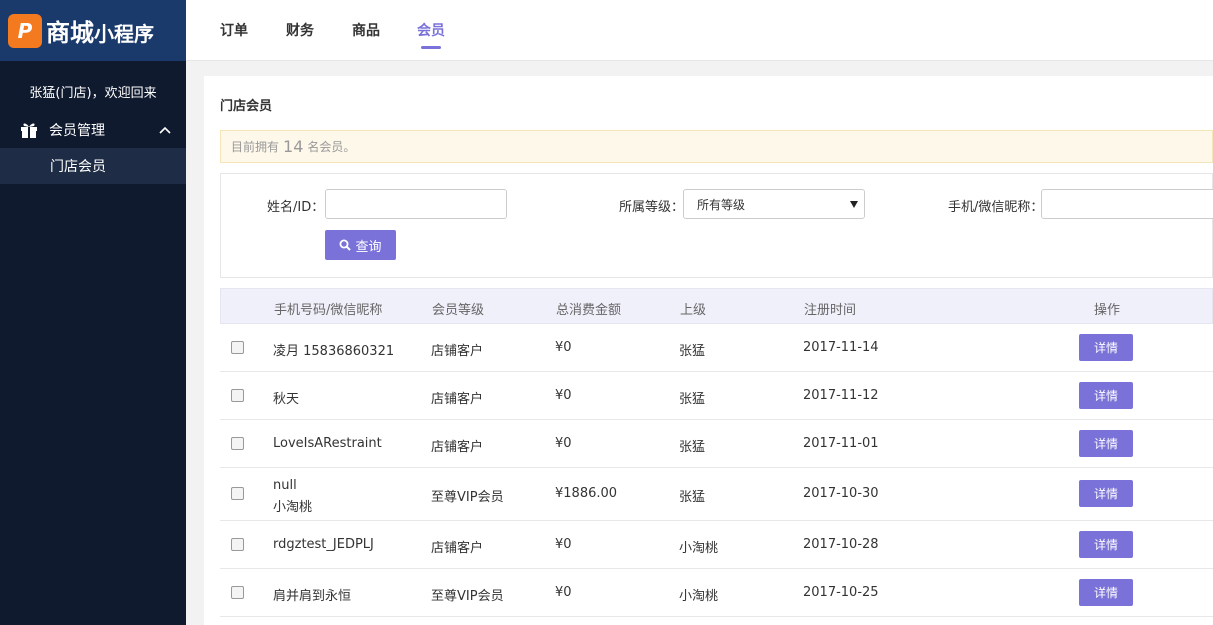 The image size is (1213, 625). What do you see at coordinates (841, 592) in the screenshot?
I see `row-date: 2017-10-25` at bounding box center [841, 592].